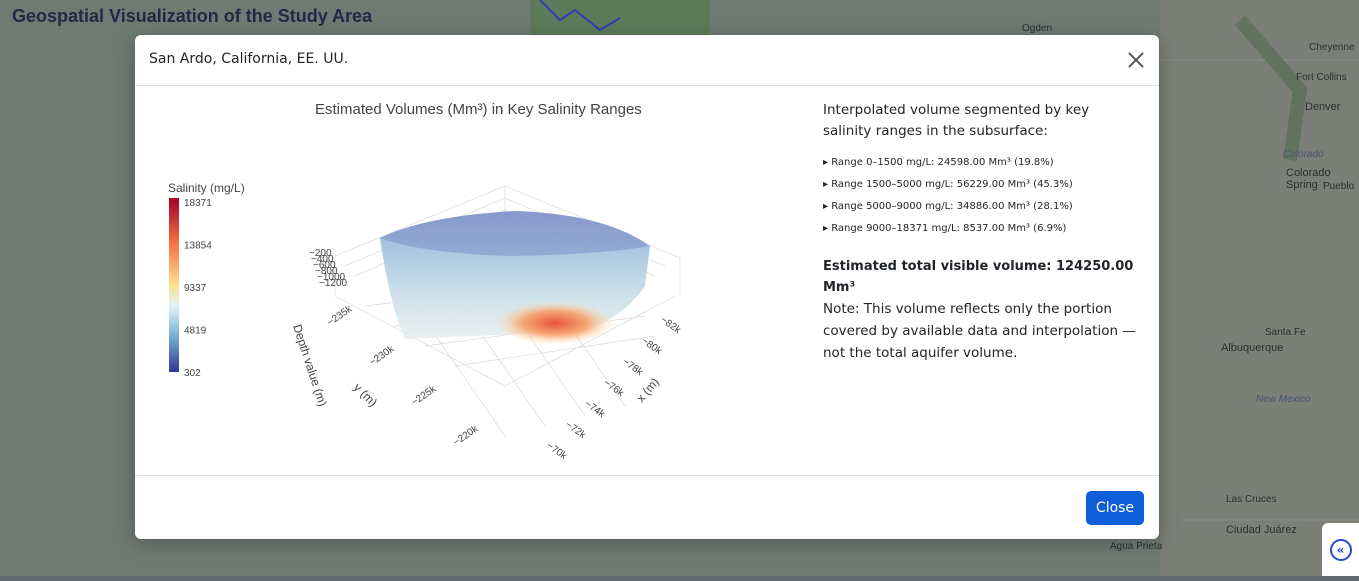 The height and width of the screenshot is (581, 1359). What do you see at coordinates (555, 323) in the screenshot?
I see `high-salinity-zone` at bounding box center [555, 323].